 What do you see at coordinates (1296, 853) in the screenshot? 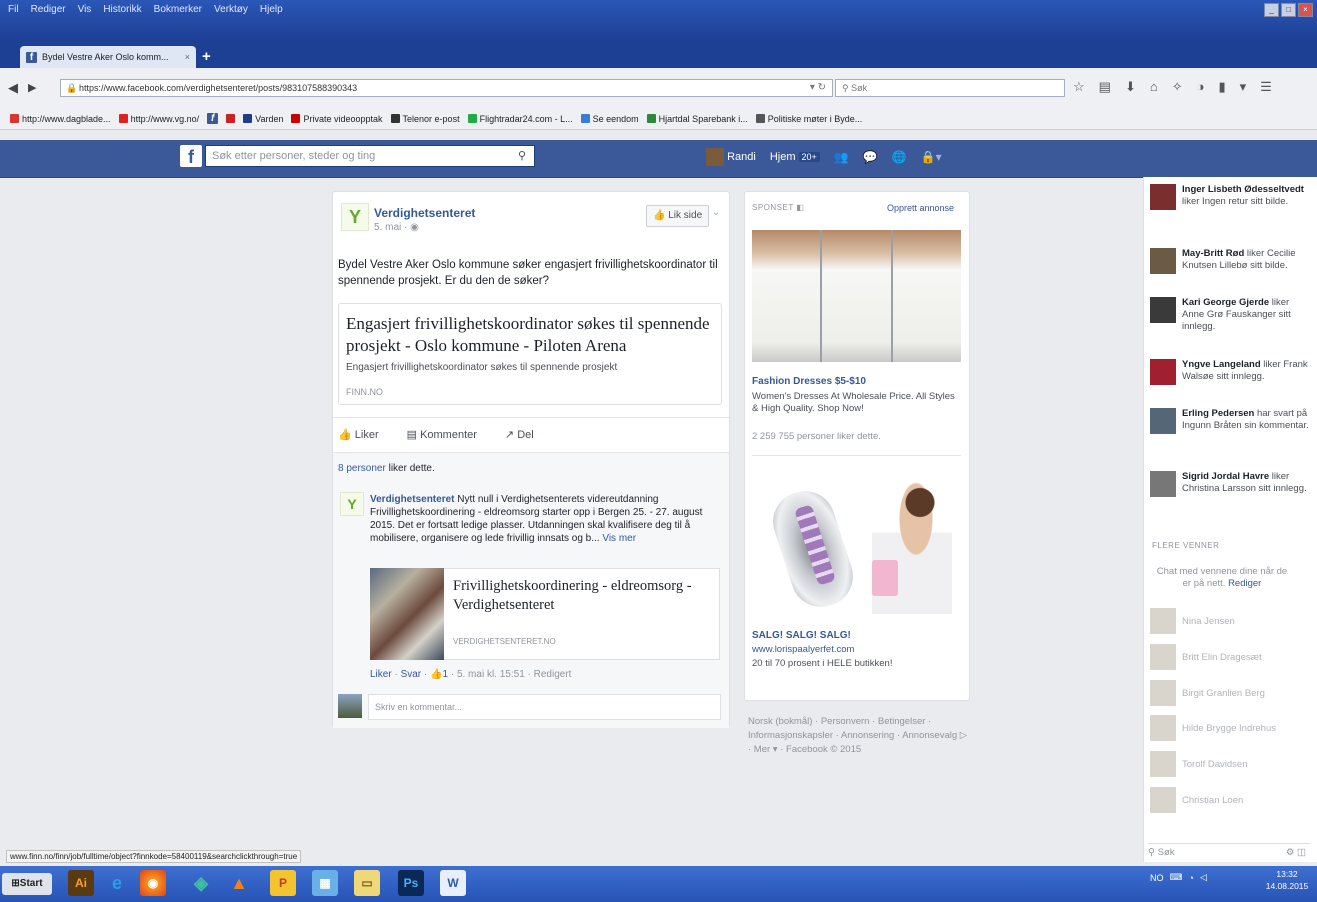
I see `chat-settings-icon: ⚙ ◫` at bounding box center [1296, 853].